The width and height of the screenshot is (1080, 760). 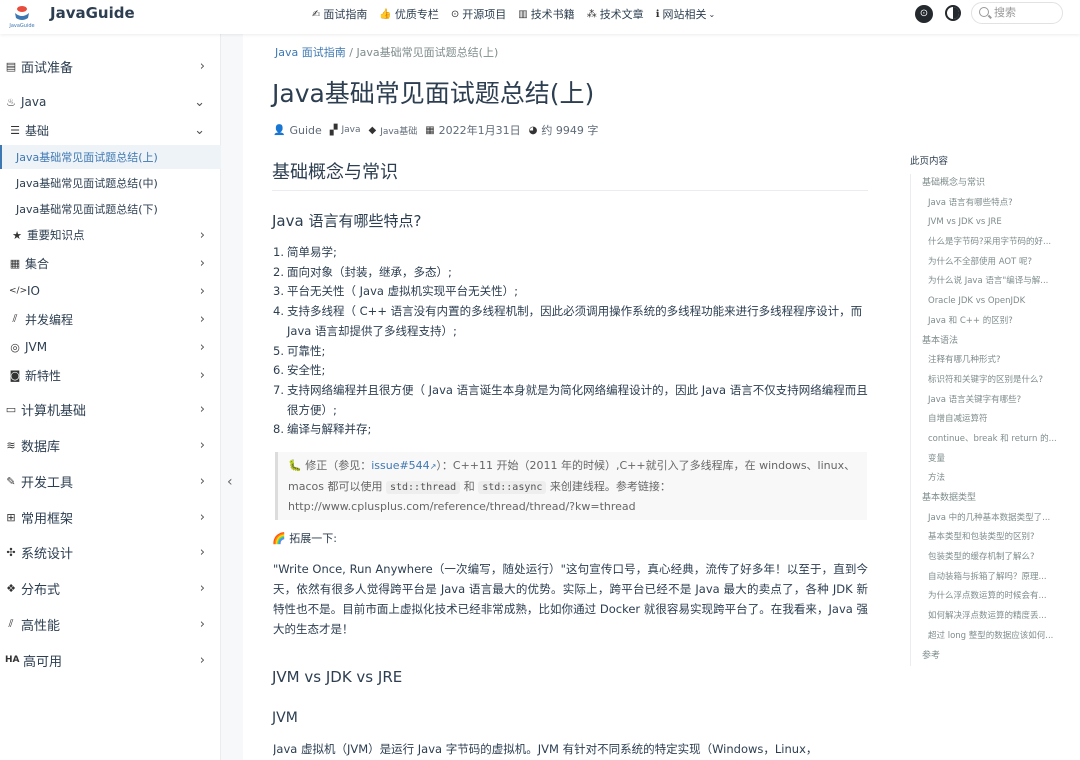 What do you see at coordinates (11, 552) in the screenshot?
I see `design-icon: ✣` at bounding box center [11, 552].